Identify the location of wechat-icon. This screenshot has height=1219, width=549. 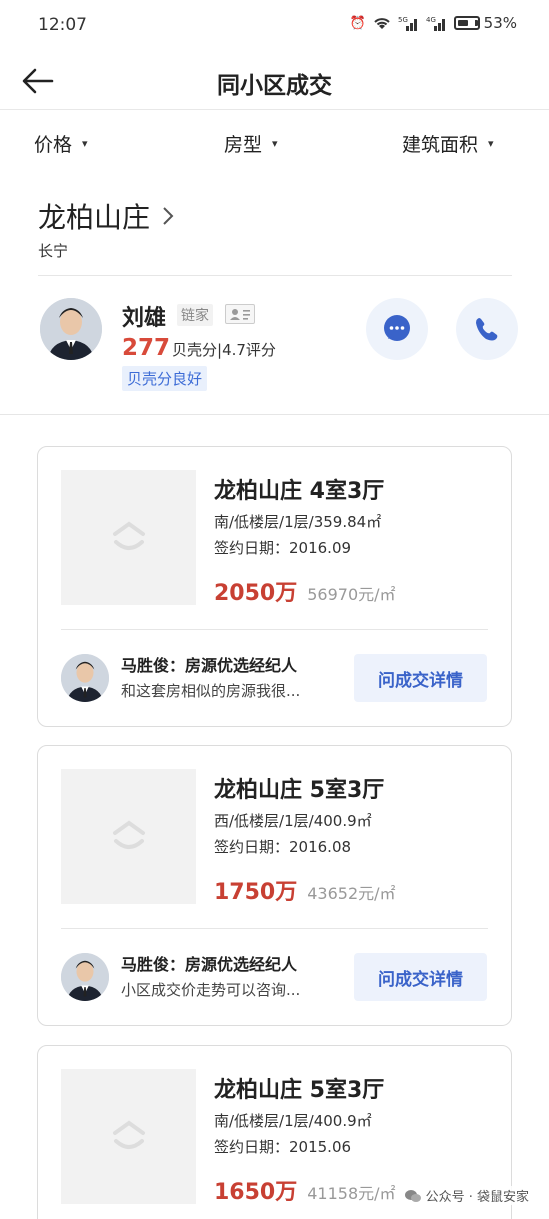
(412, 1195).